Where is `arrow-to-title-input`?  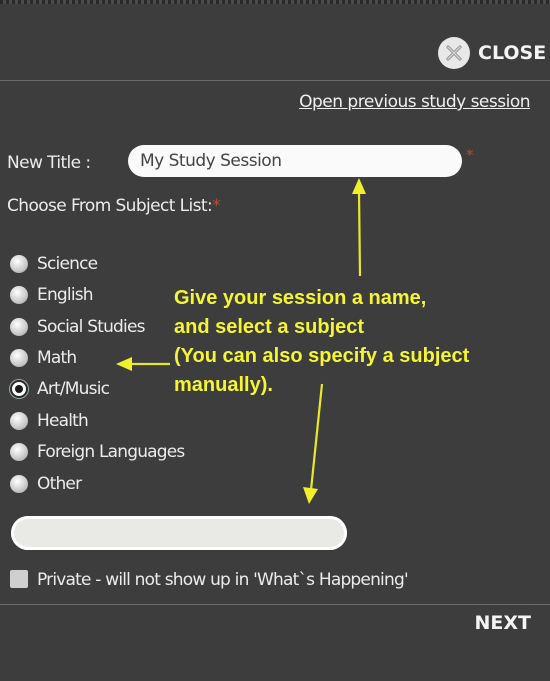 arrow-to-title-input is located at coordinates (359, 234).